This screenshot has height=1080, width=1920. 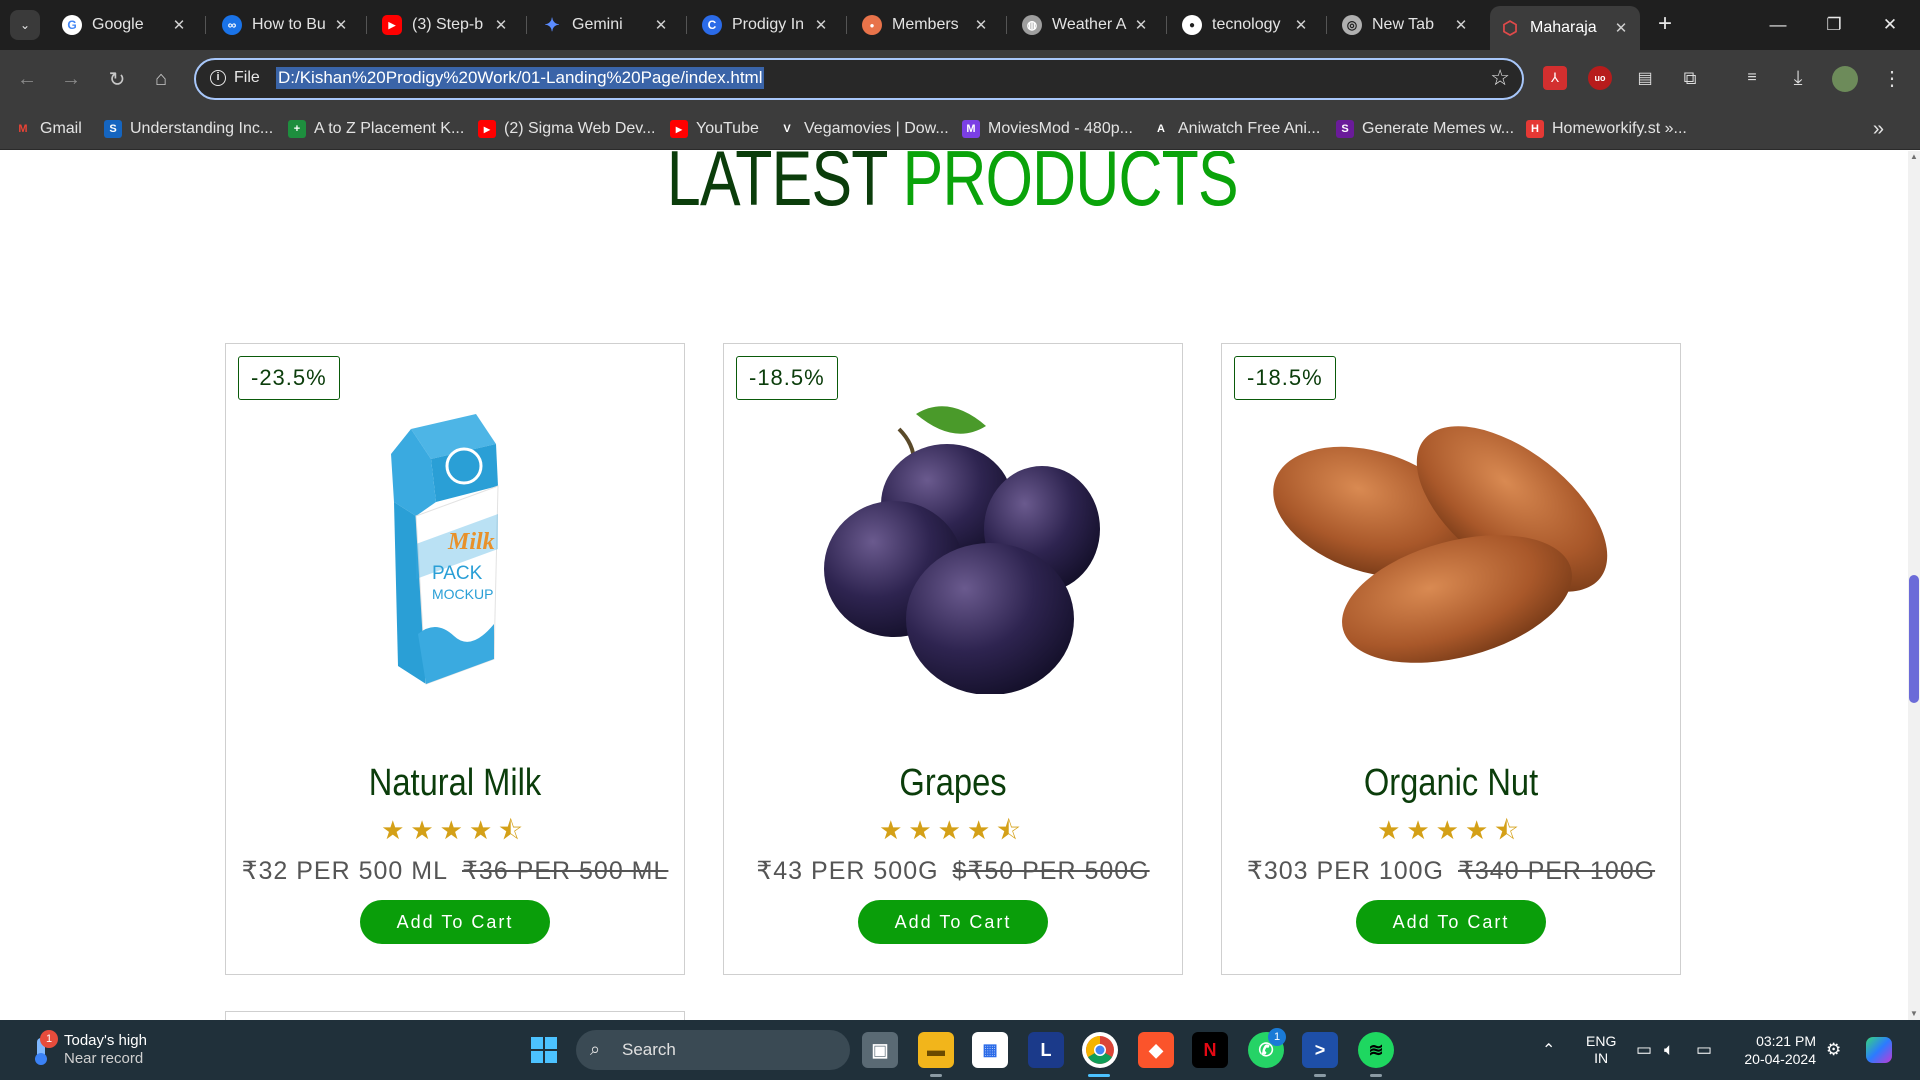 I want to click on ublock-extension-icon: uo, so click(x=1600, y=78).